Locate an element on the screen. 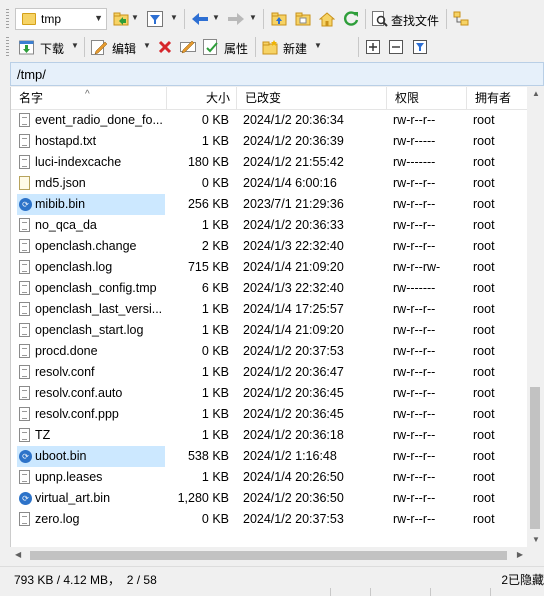  home-icon is located at coordinates (327, 19).